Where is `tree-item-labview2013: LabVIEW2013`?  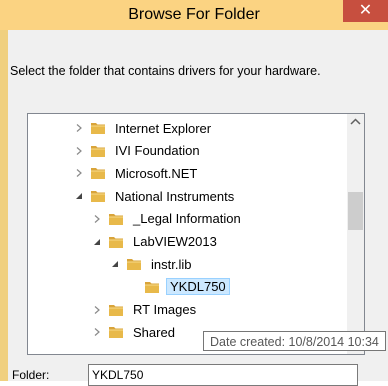 tree-item-labview2013: LabVIEW2013 is located at coordinates (155, 242).